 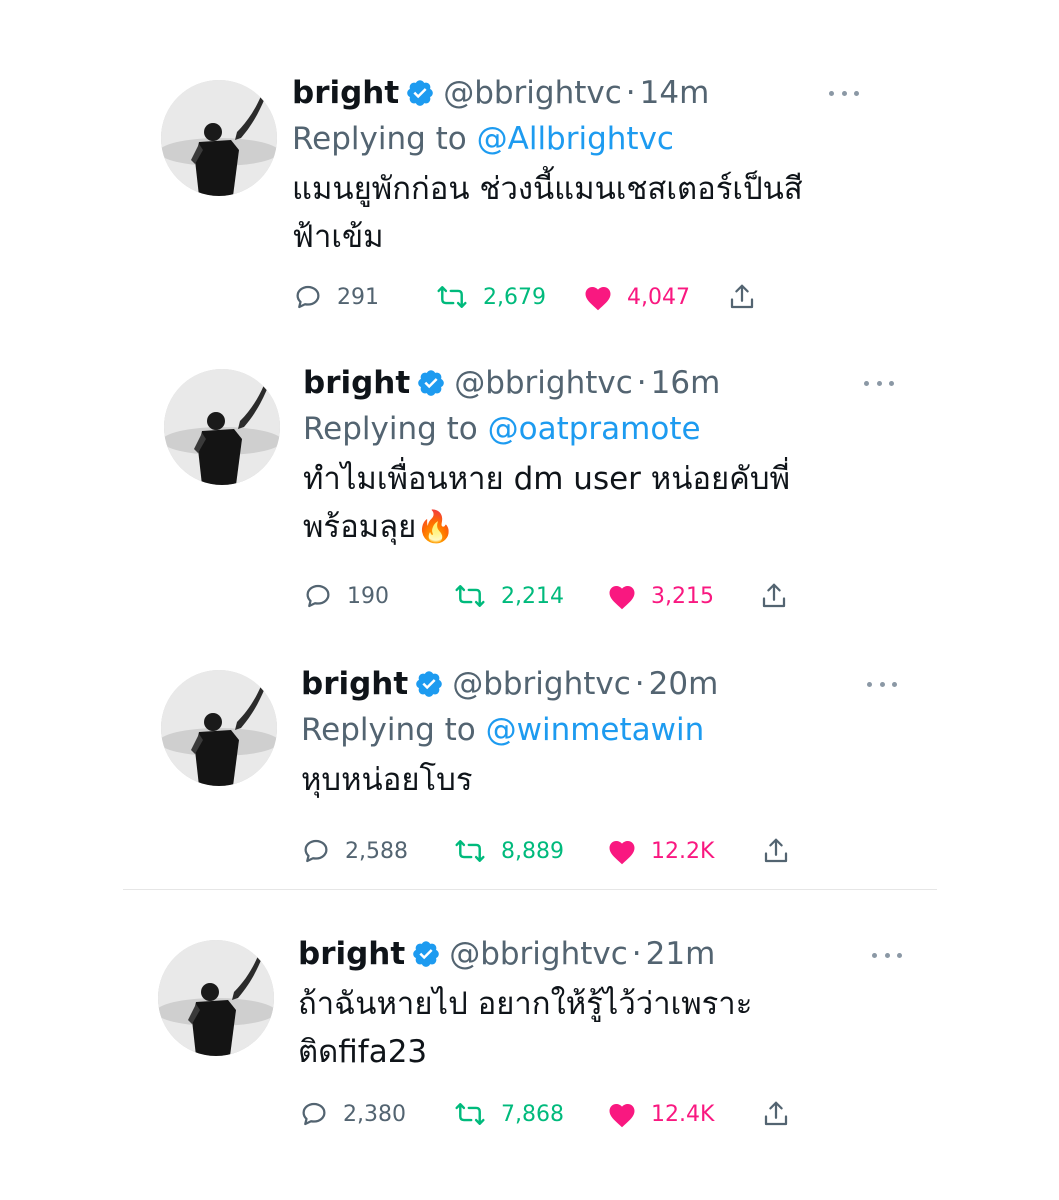 What do you see at coordinates (358, 297) in the screenshot?
I see `reply-count: 291` at bounding box center [358, 297].